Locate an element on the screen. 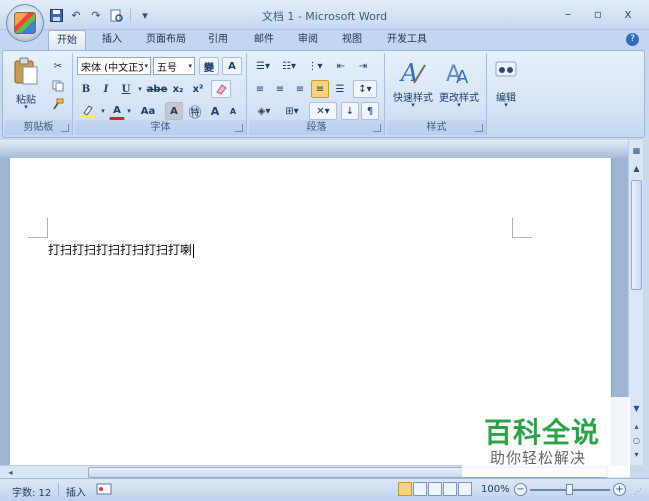 This screenshot has width=649, height=501. previous-page-icon: ▴ is located at coordinates (636, 426).